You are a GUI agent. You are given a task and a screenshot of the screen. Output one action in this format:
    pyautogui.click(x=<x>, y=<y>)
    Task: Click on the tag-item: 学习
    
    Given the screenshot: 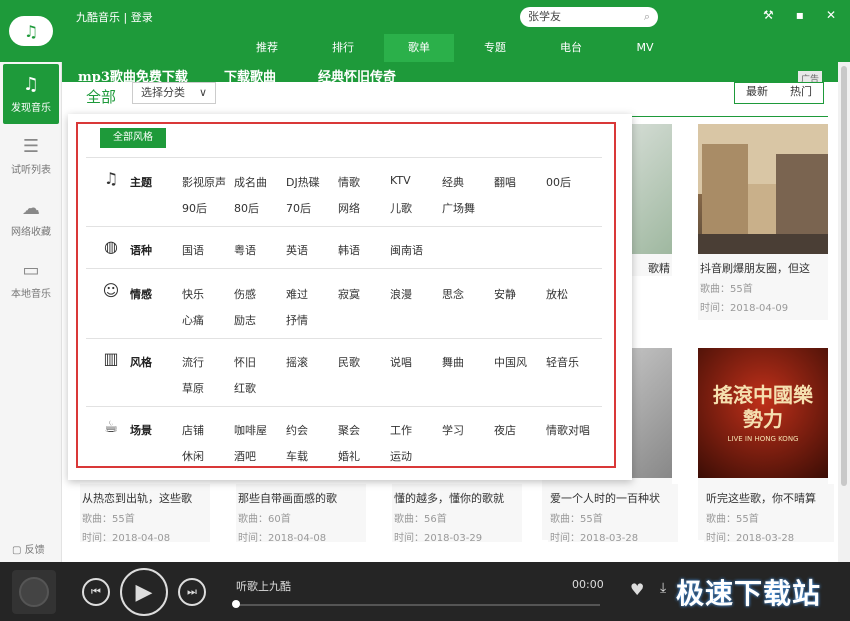 What is the action you would take?
    pyautogui.click(x=453, y=430)
    